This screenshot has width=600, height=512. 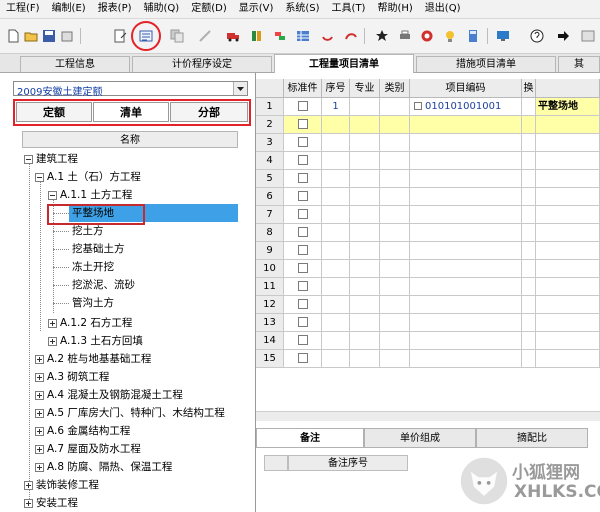 I want to click on menu-assist: 辅助(Q), so click(x=162, y=9).